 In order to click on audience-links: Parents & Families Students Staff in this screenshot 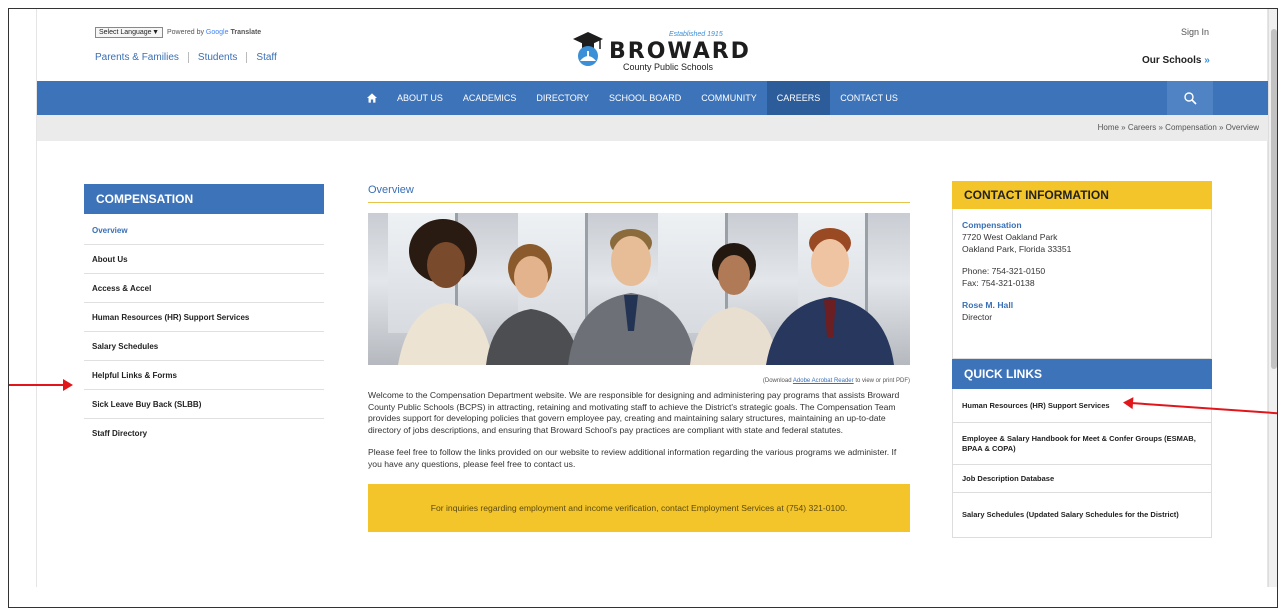, I will do `click(190, 57)`.